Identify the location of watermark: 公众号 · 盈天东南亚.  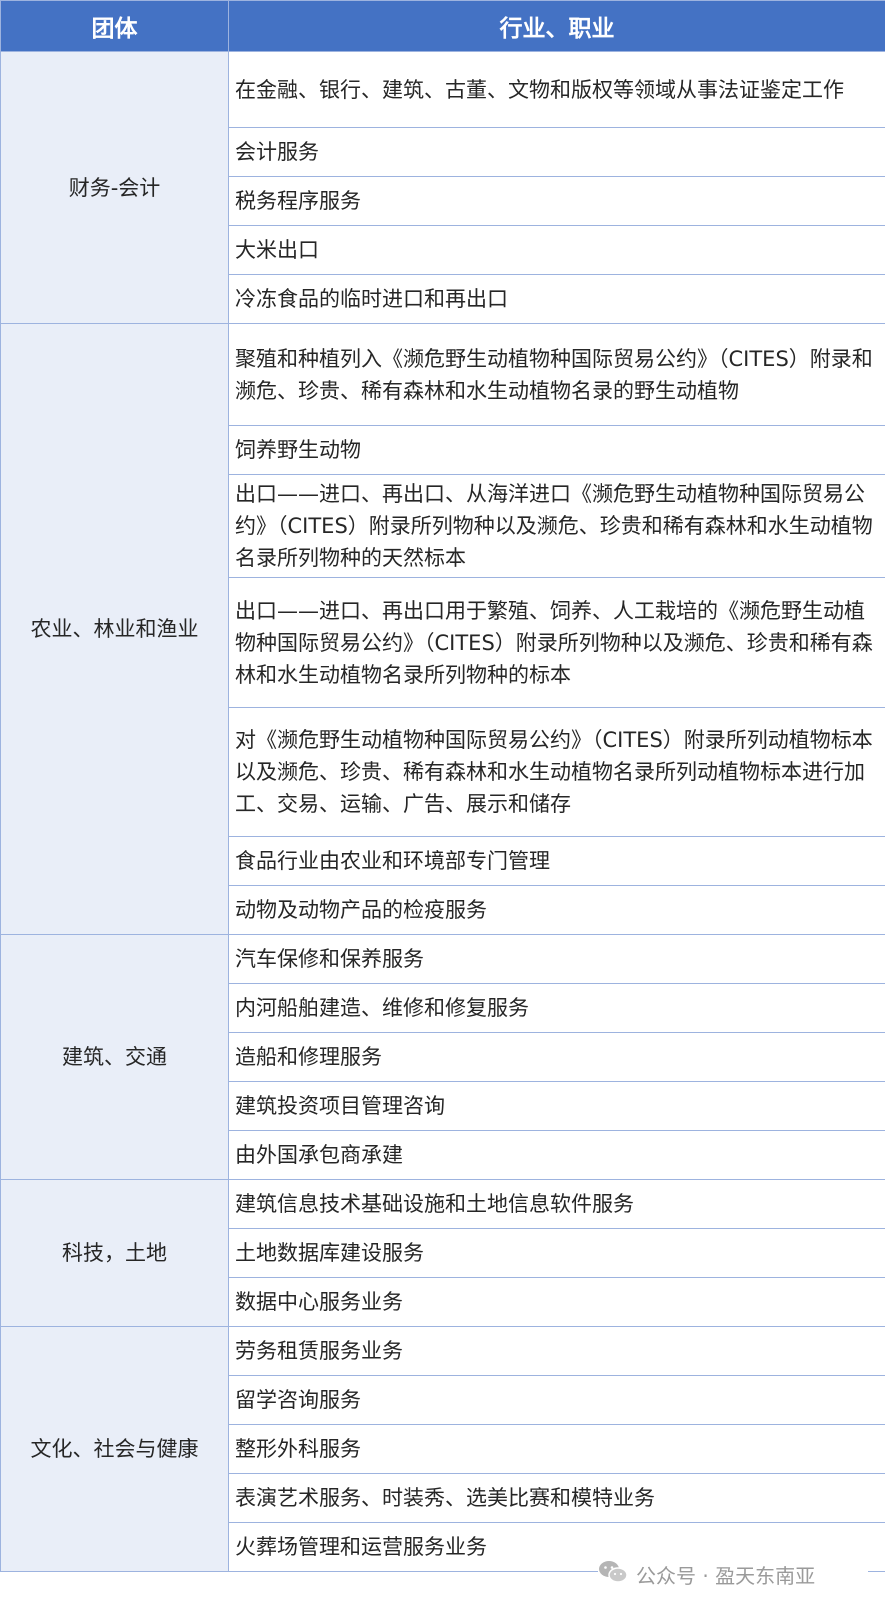
(733, 1574).